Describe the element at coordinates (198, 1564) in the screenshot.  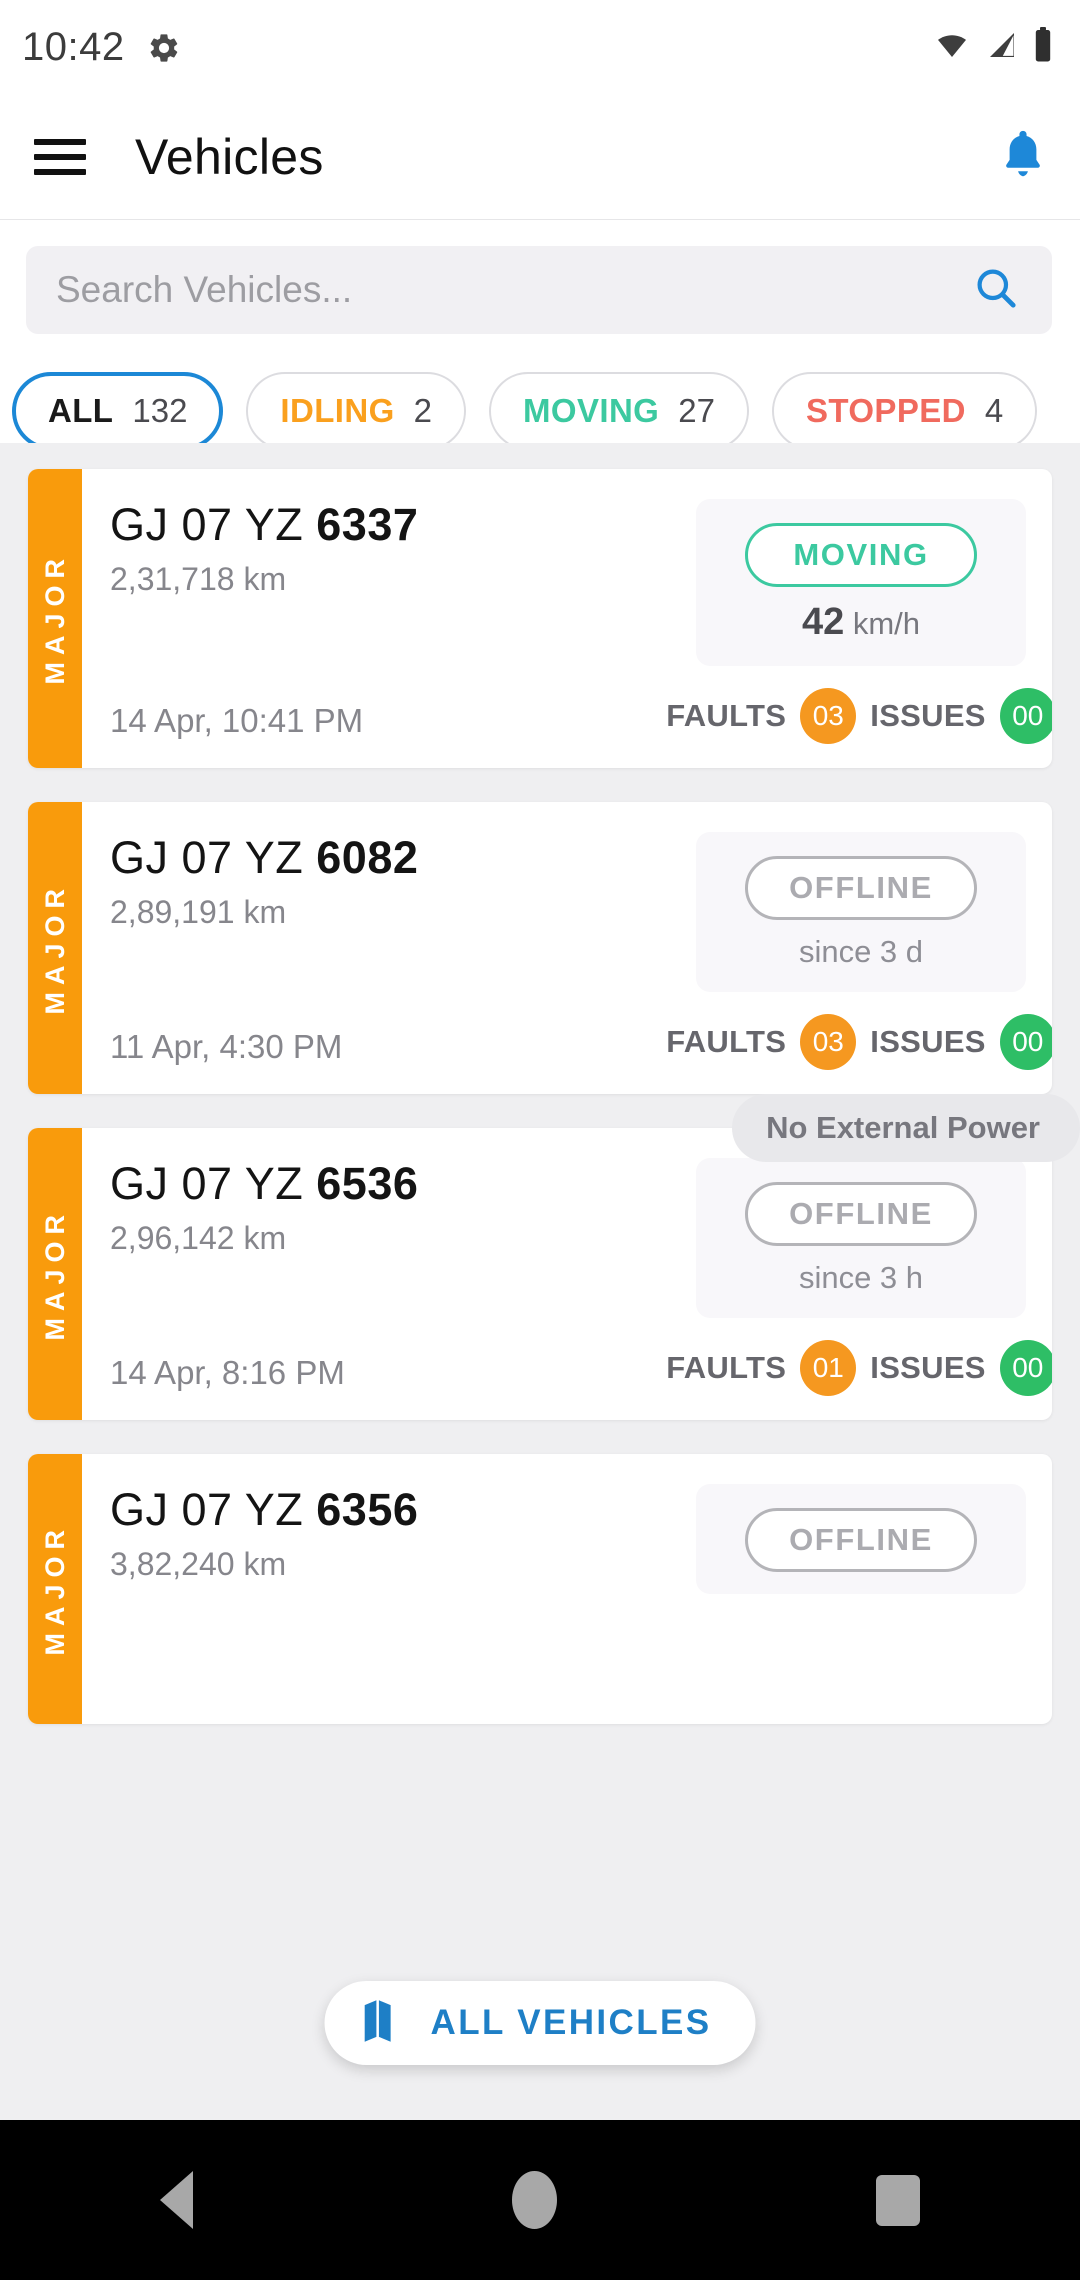
I see `vehicle-odometer: 3,82,240 km` at that location.